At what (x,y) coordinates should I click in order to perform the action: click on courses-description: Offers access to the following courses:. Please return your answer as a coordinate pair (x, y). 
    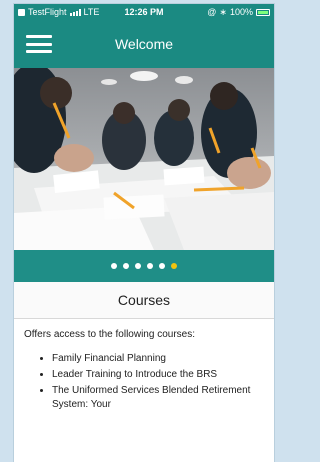
    Looking at the image, I should click on (110, 334).